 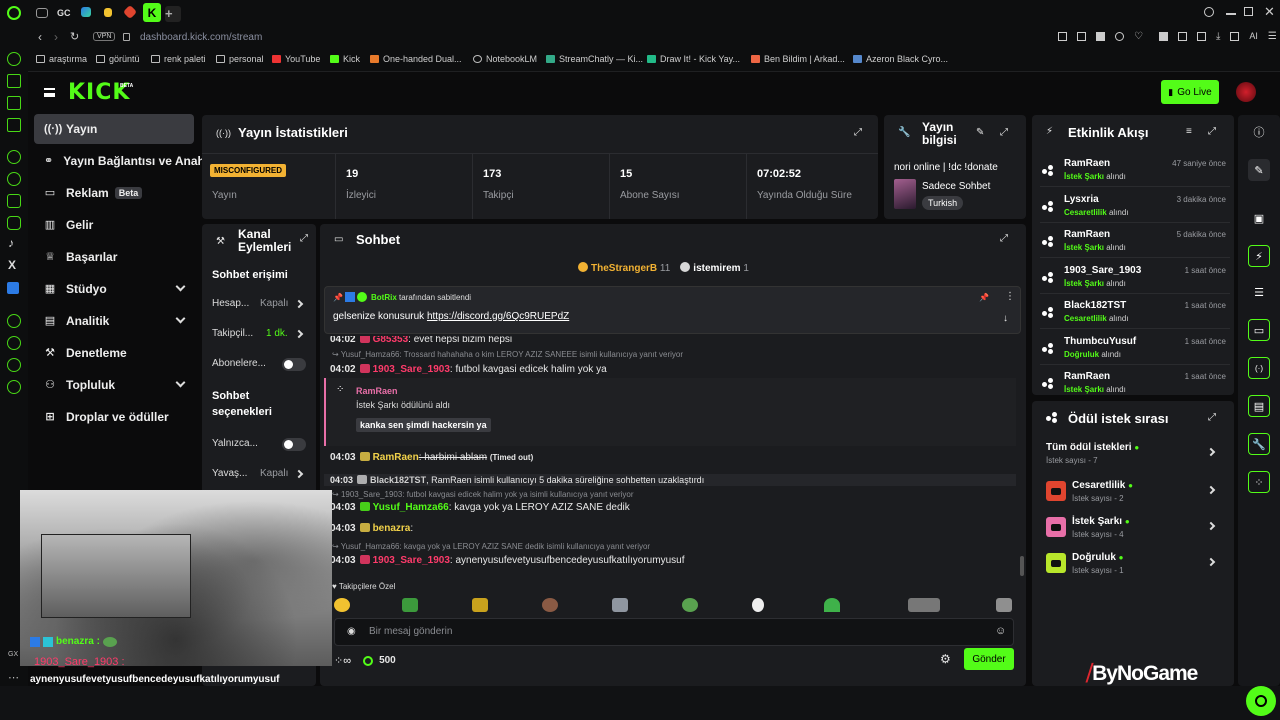 I want to click on chat-input-box: ◉ Bir mesaj gönderin ☺, so click(x=674, y=632).